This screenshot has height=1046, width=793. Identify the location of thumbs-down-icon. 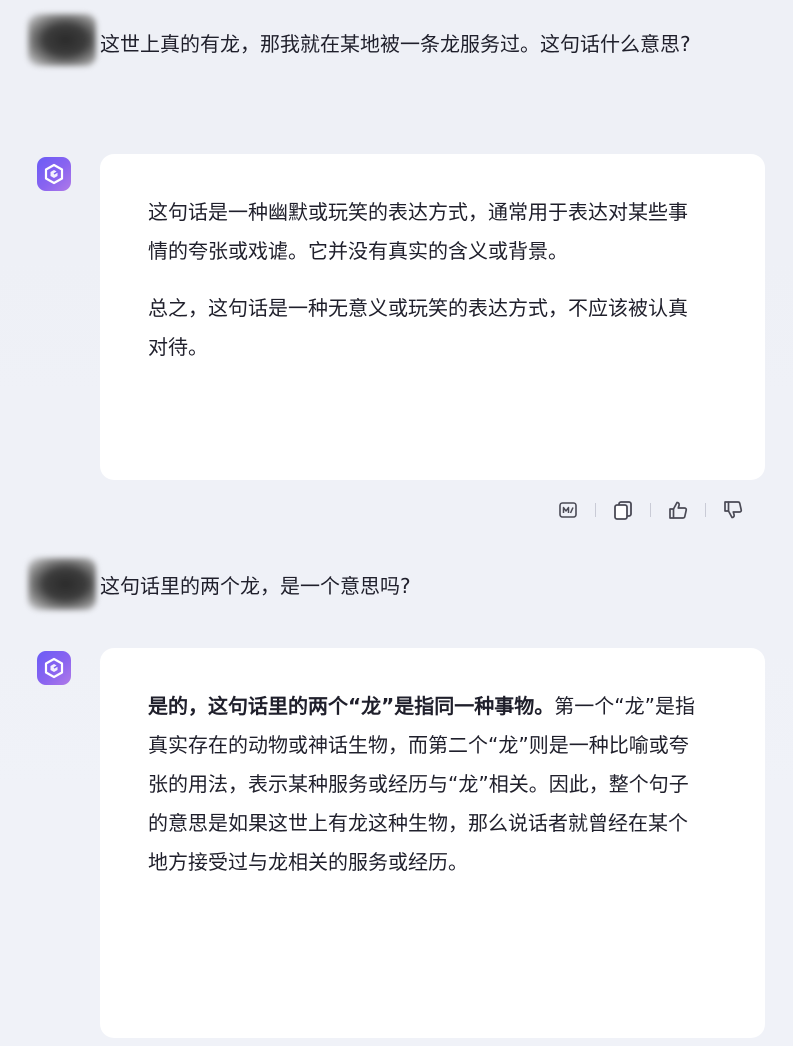
(733, 510).